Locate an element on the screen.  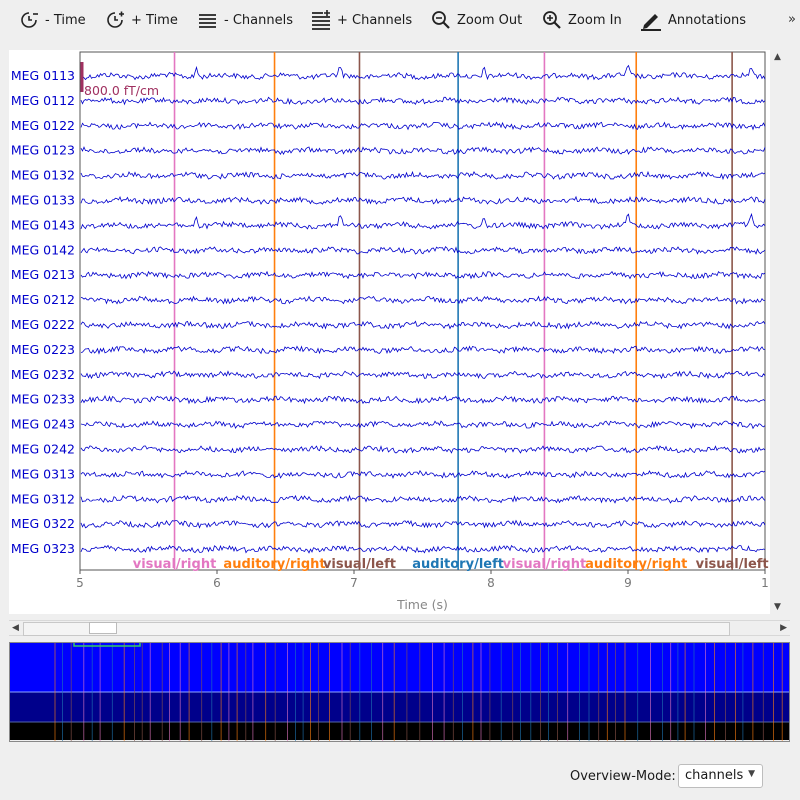
scale-label: 800.0 fT/cm is located at coordinates (121, 90).